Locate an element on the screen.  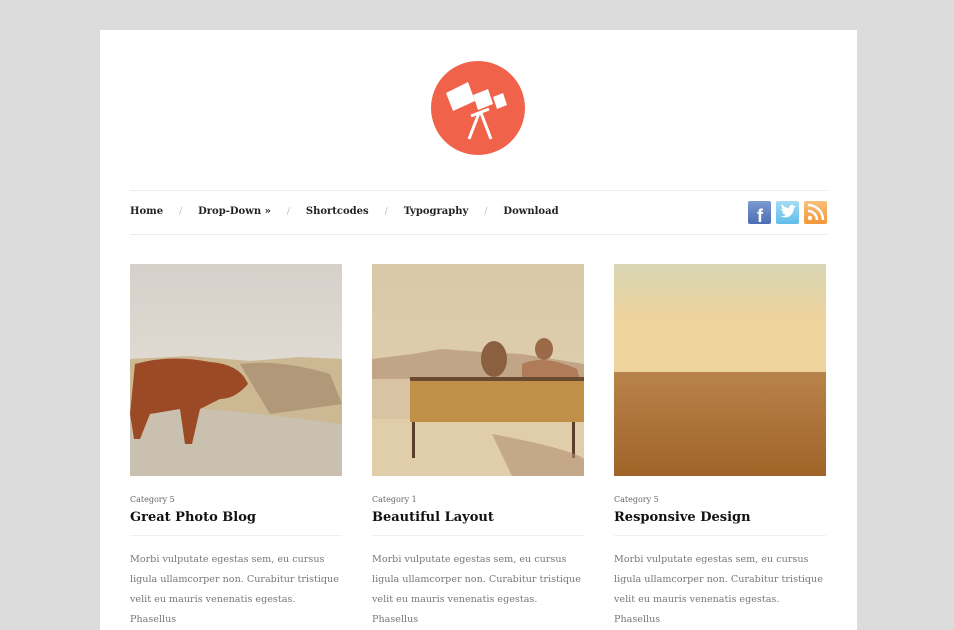
post-title: Responsive Design is located at coordinates (720, 517).